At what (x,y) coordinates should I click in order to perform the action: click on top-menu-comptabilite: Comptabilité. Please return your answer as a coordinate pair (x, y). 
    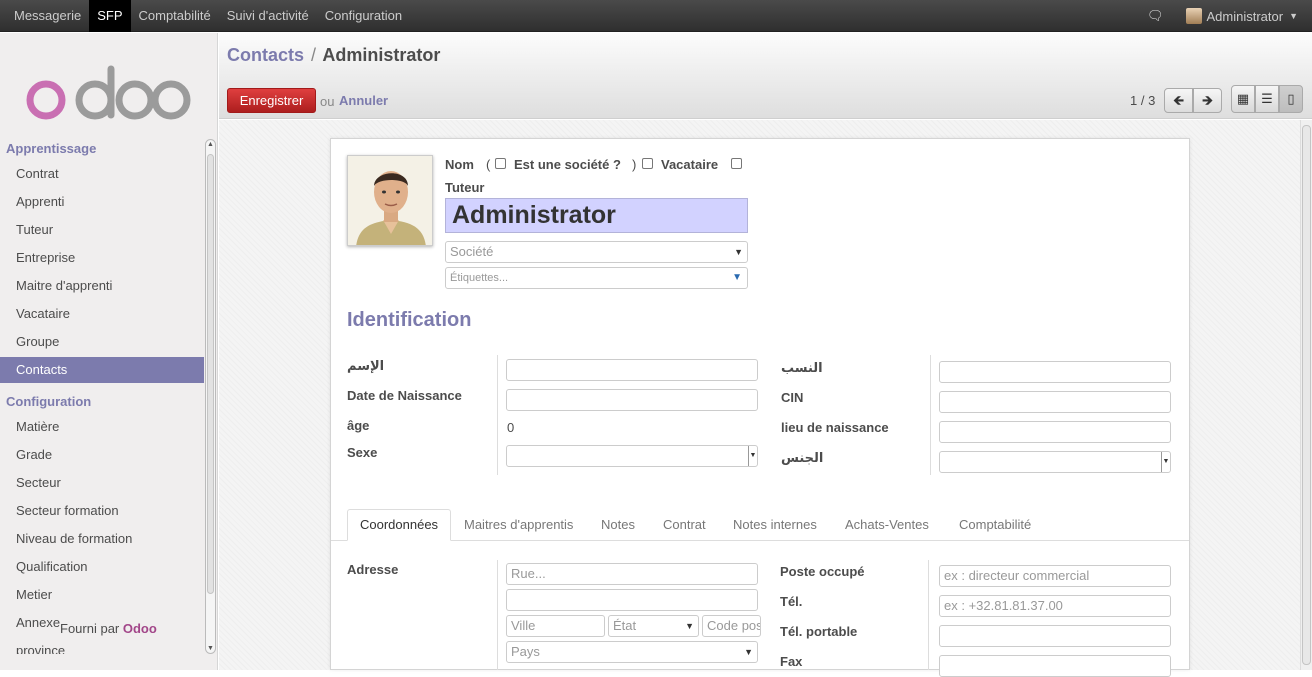
    Looking at the image, I should click on (175, 16).